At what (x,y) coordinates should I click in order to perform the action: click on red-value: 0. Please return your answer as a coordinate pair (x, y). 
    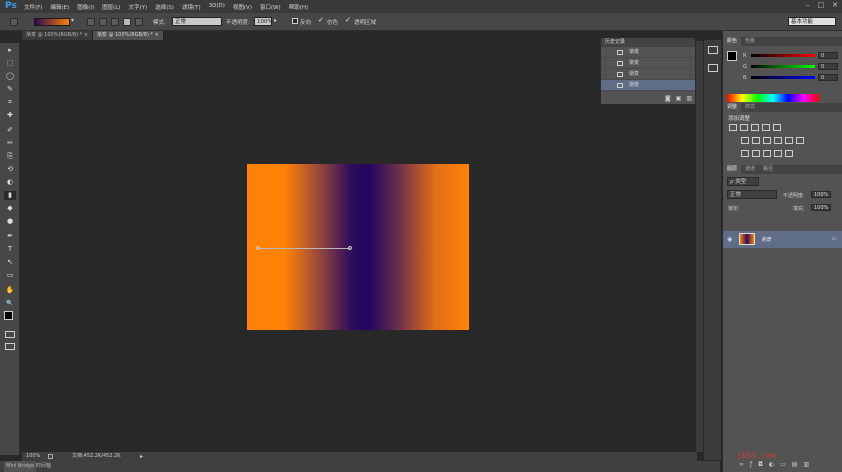
    Looking at the image, I should click on (828, 55).